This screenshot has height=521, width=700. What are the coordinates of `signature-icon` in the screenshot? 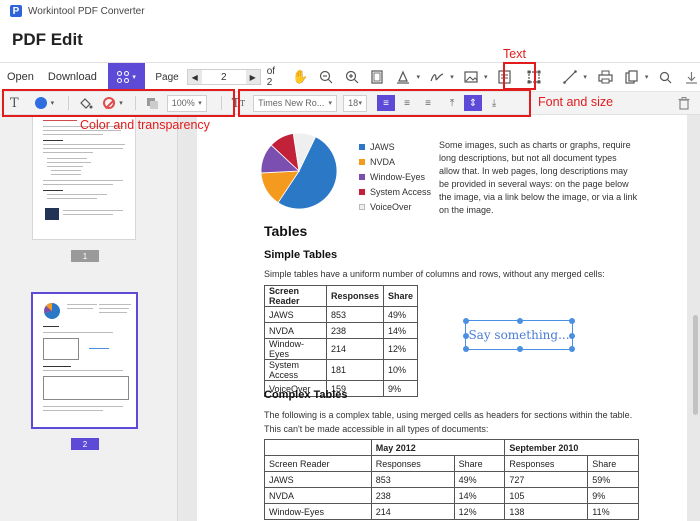 It's located at (440, 77).